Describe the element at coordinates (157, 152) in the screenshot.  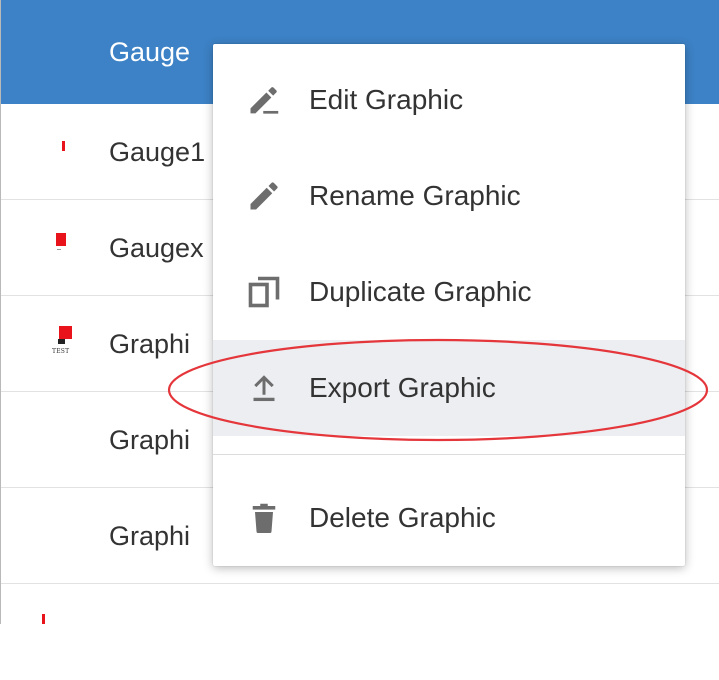
I see `row-label: Gauge1` at that location.